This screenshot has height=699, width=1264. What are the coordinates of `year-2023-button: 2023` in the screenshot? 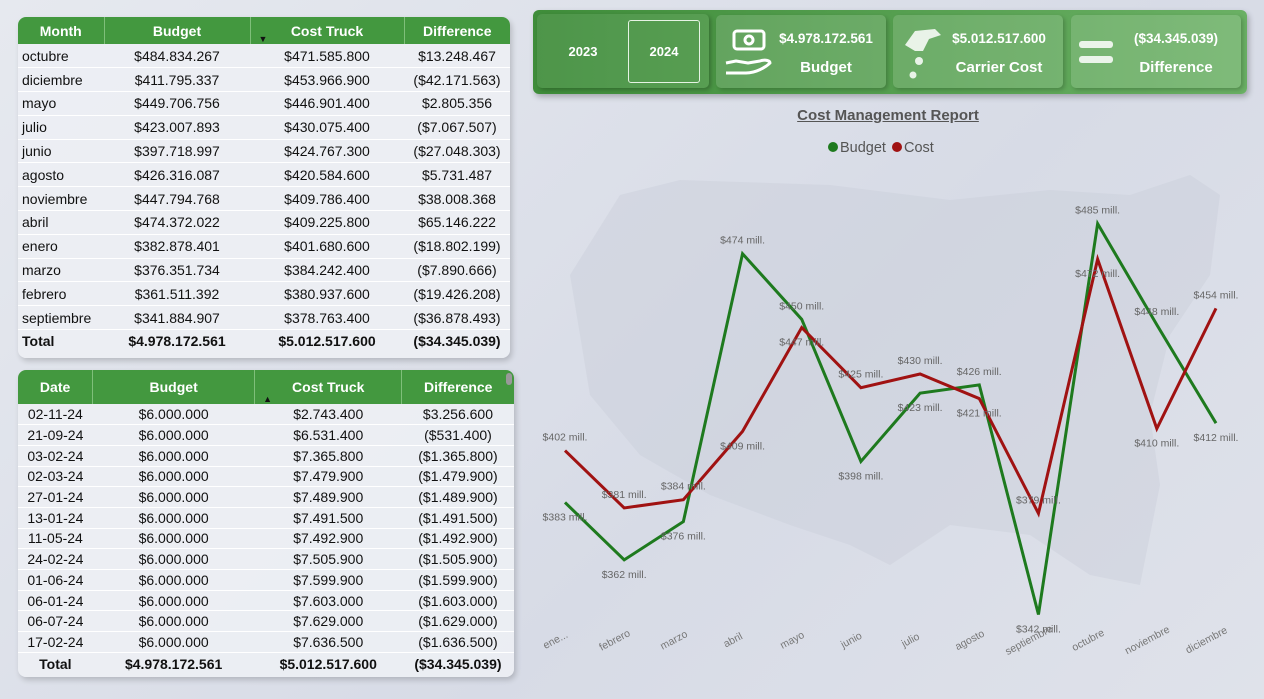 It's located at (583, 51).